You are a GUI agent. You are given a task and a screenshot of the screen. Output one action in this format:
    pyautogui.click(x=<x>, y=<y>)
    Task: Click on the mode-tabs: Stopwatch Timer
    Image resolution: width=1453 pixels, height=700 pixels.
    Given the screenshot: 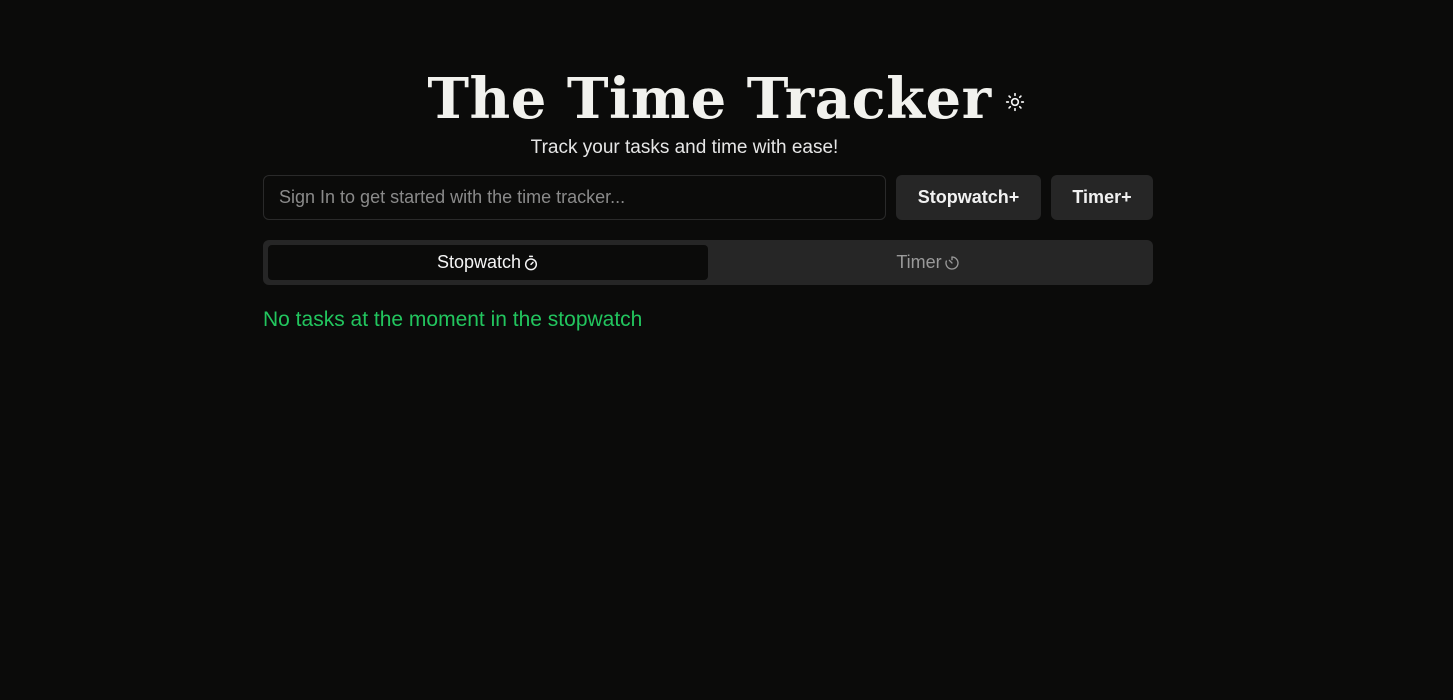 What is the action you would take?
    pyautogui.click(x=708, y=262)
    